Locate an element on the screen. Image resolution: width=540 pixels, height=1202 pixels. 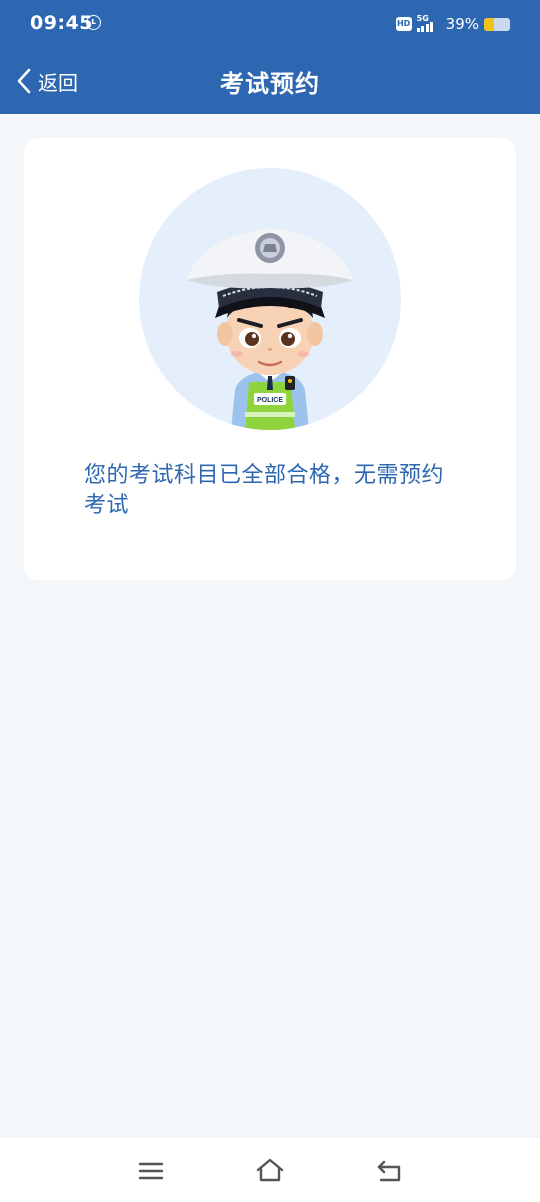
police-avatar: POLICE is located at coordinates (270, 299).